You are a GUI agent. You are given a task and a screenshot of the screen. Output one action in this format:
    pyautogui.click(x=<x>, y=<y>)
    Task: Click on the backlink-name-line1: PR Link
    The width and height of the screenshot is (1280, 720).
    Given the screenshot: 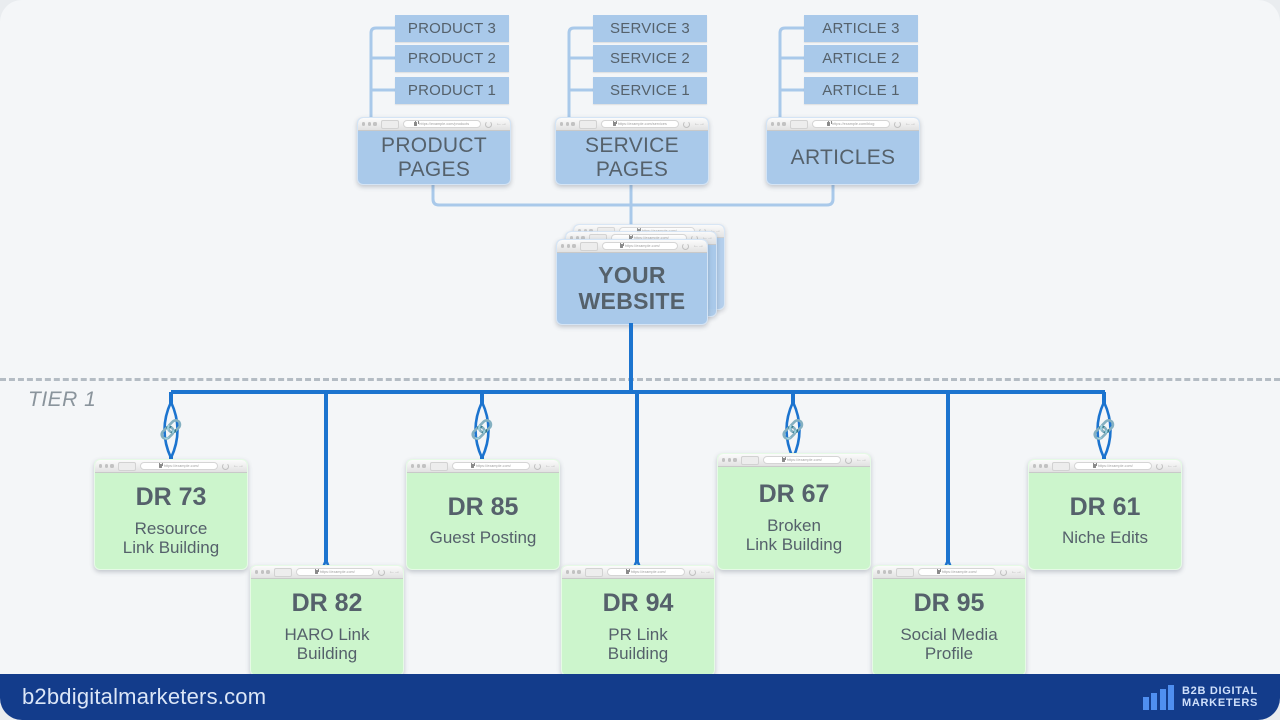 What is the action you would take?
    pyautogui.click(x=638, y=634)
    